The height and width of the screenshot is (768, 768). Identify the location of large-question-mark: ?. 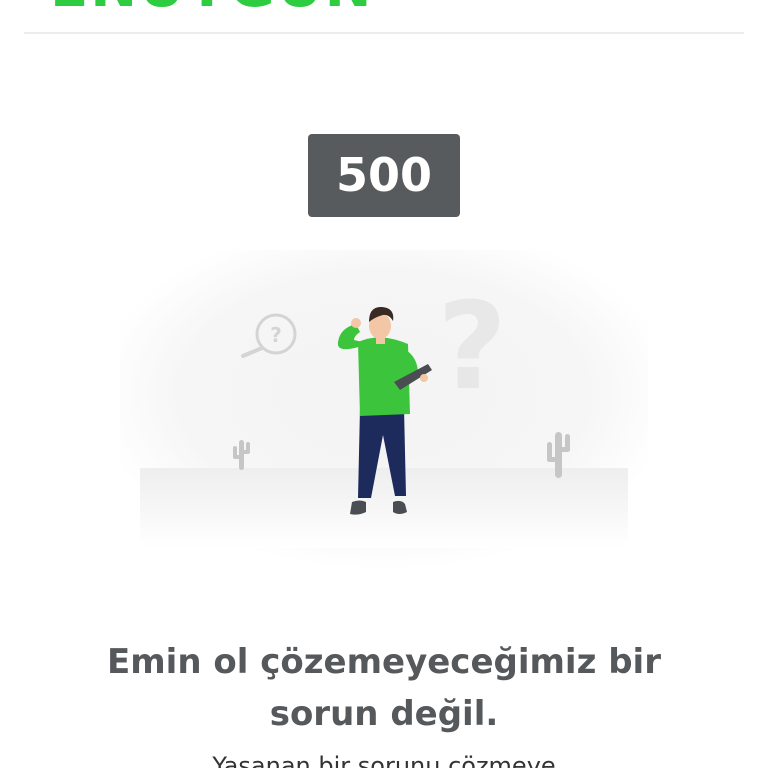
(472, 347).